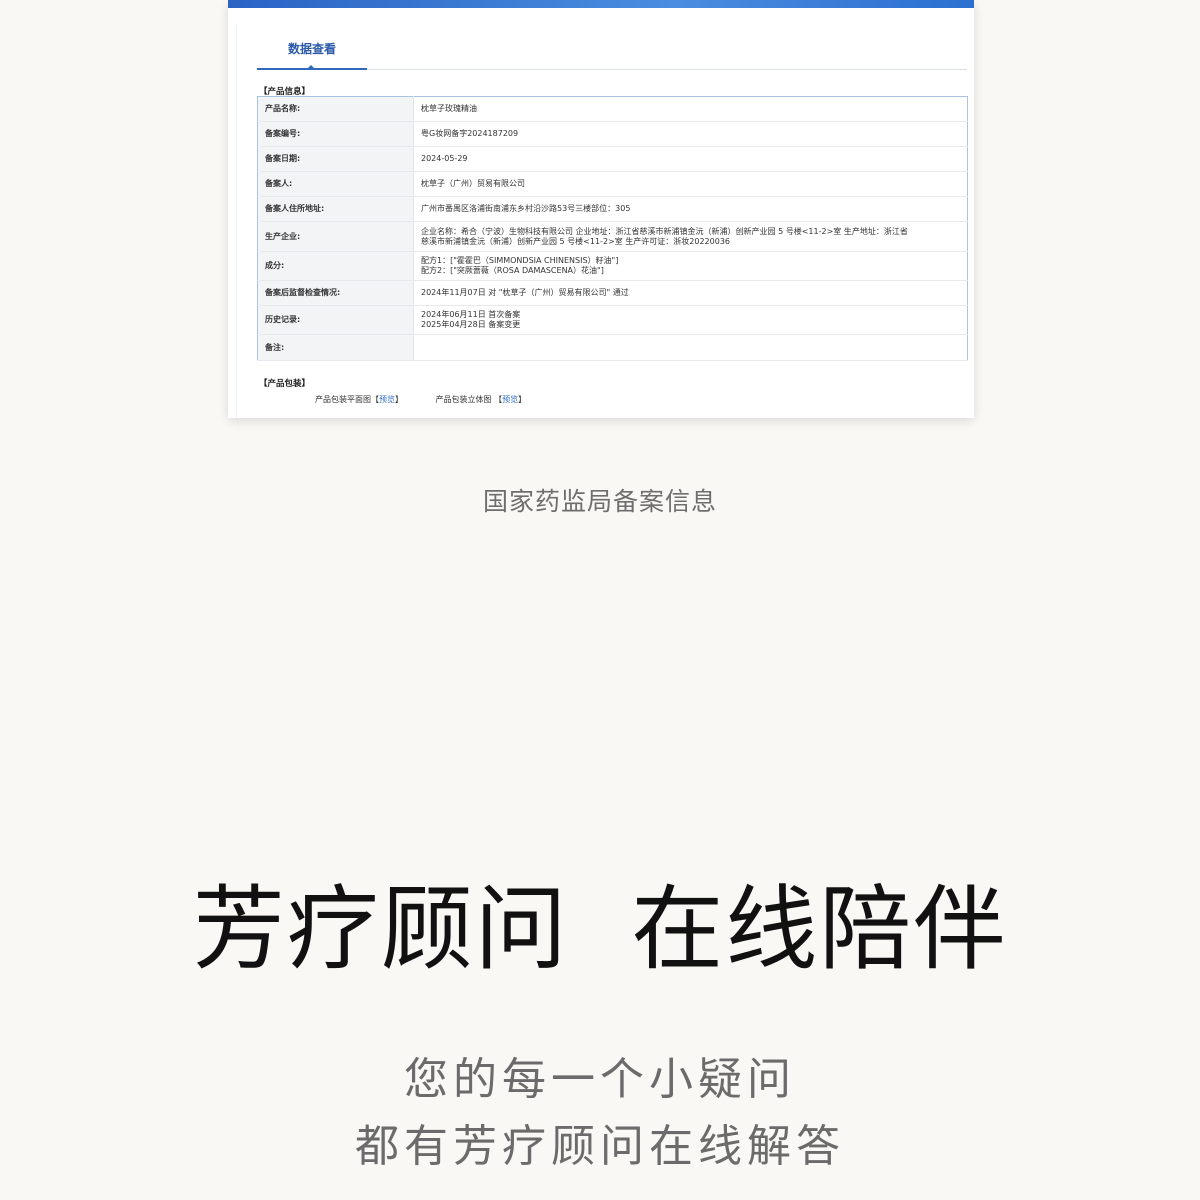 The image size is (1200, 1200). Describe the element at coordinates (335, 266) in the screenshot. I see `row-label: 成分:` at that location.